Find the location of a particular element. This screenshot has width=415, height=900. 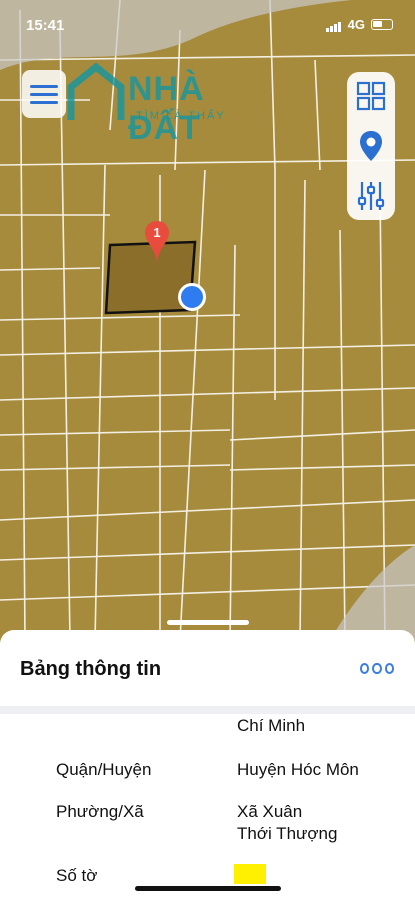

divider is located at coordinates (207, 710).